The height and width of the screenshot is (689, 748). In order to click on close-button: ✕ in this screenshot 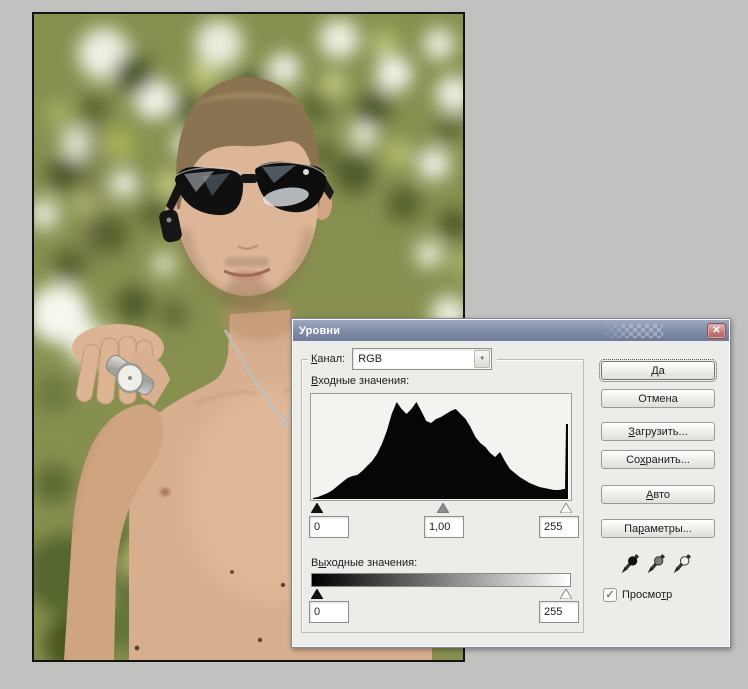, I will do `click(716, 331)`.